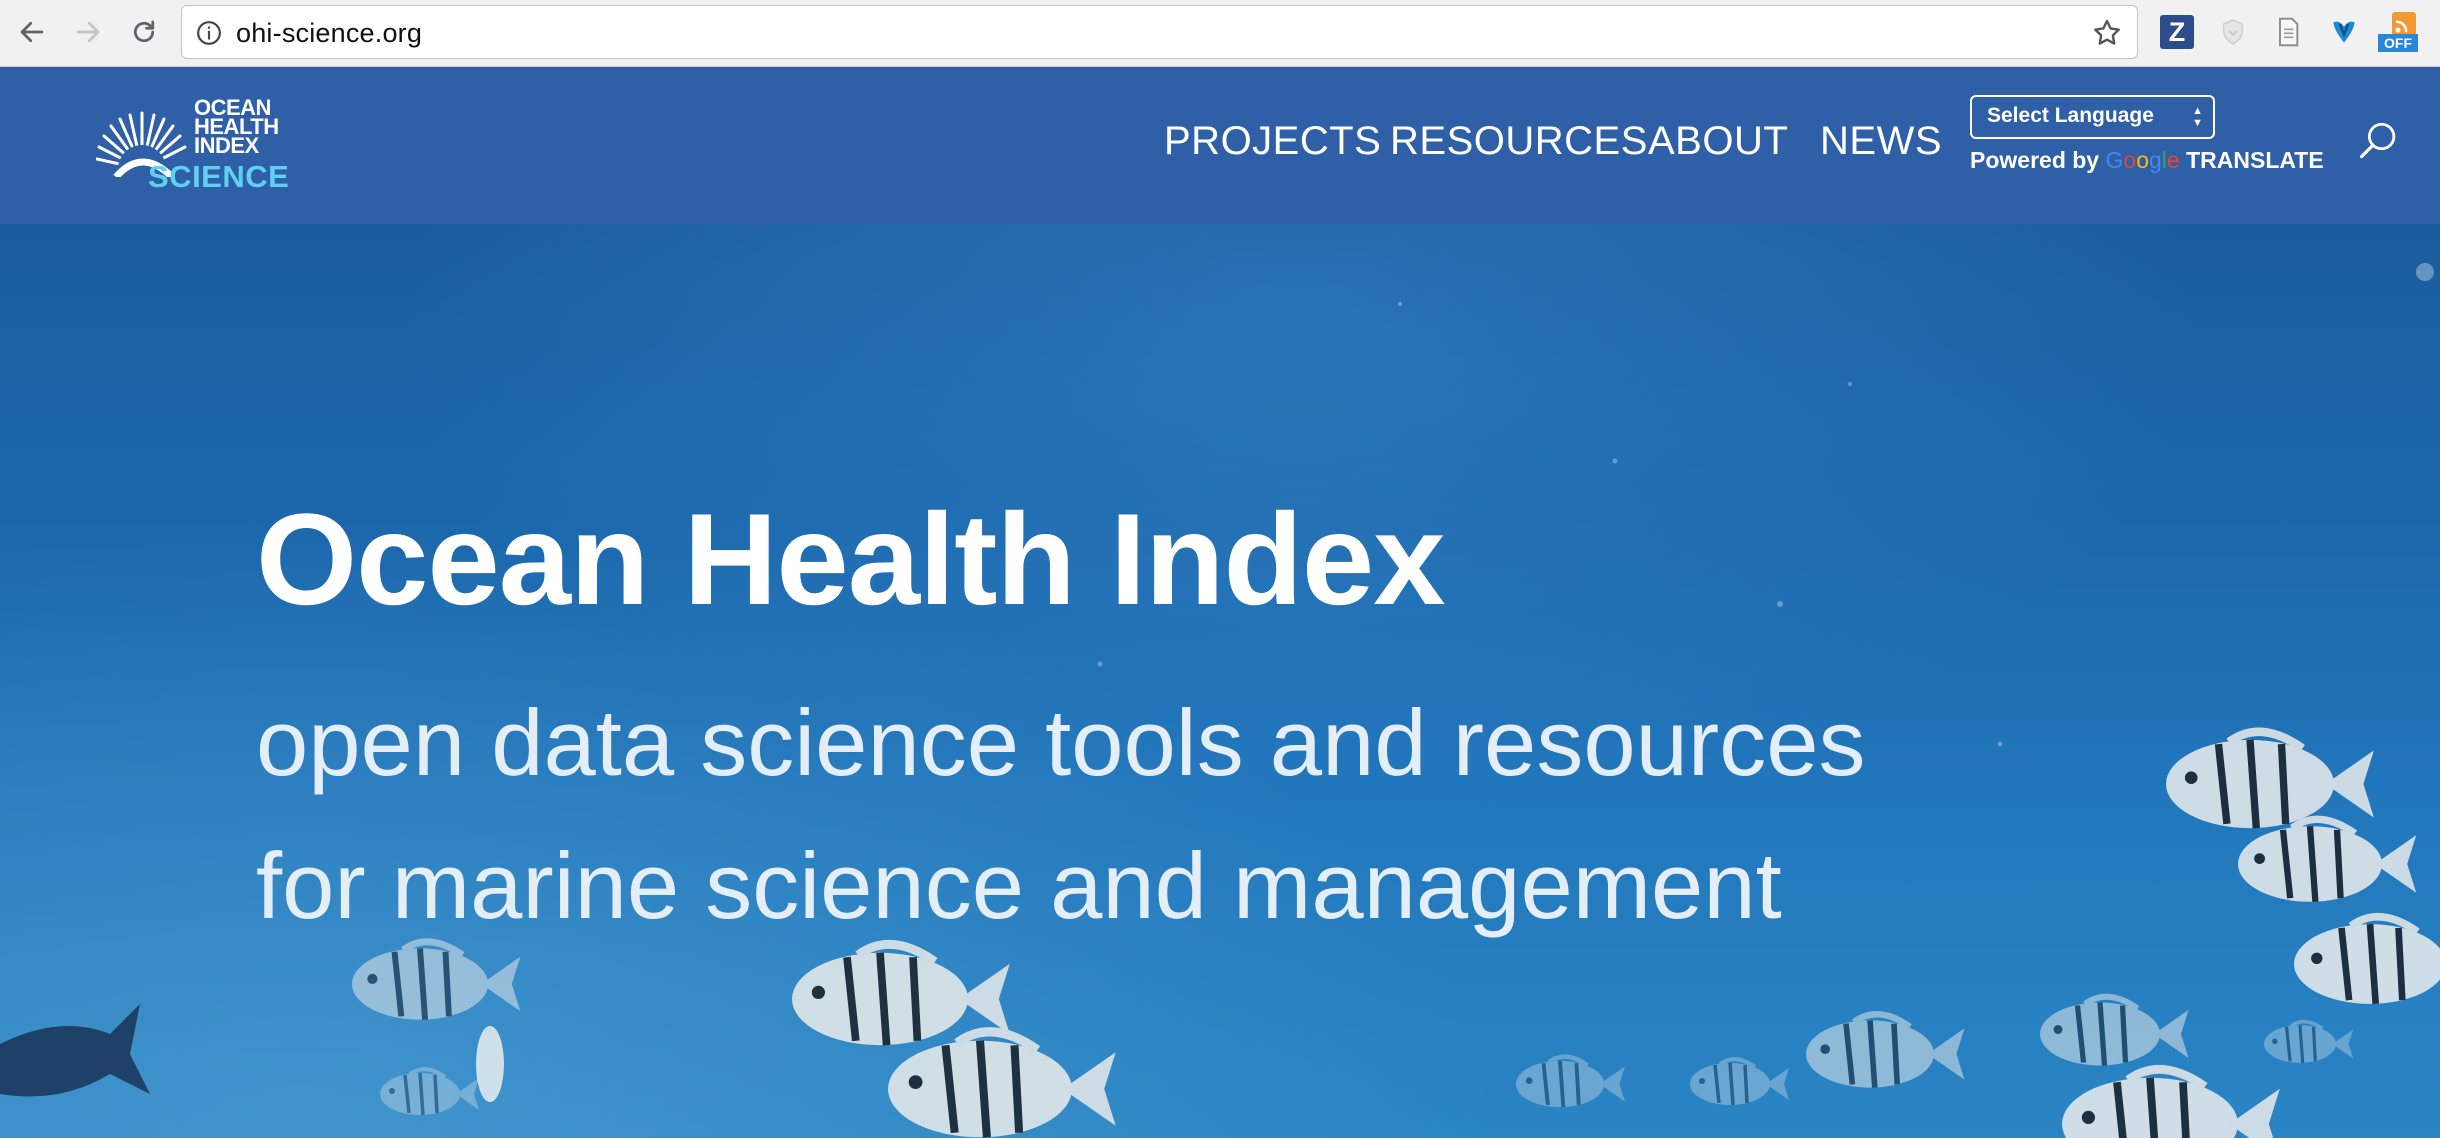 This screenshot has height=1138, width=2440. Describe the element at coordinates (2255, 160) in the screenshot. I see `translate-label: TRANSLATE` at that location.